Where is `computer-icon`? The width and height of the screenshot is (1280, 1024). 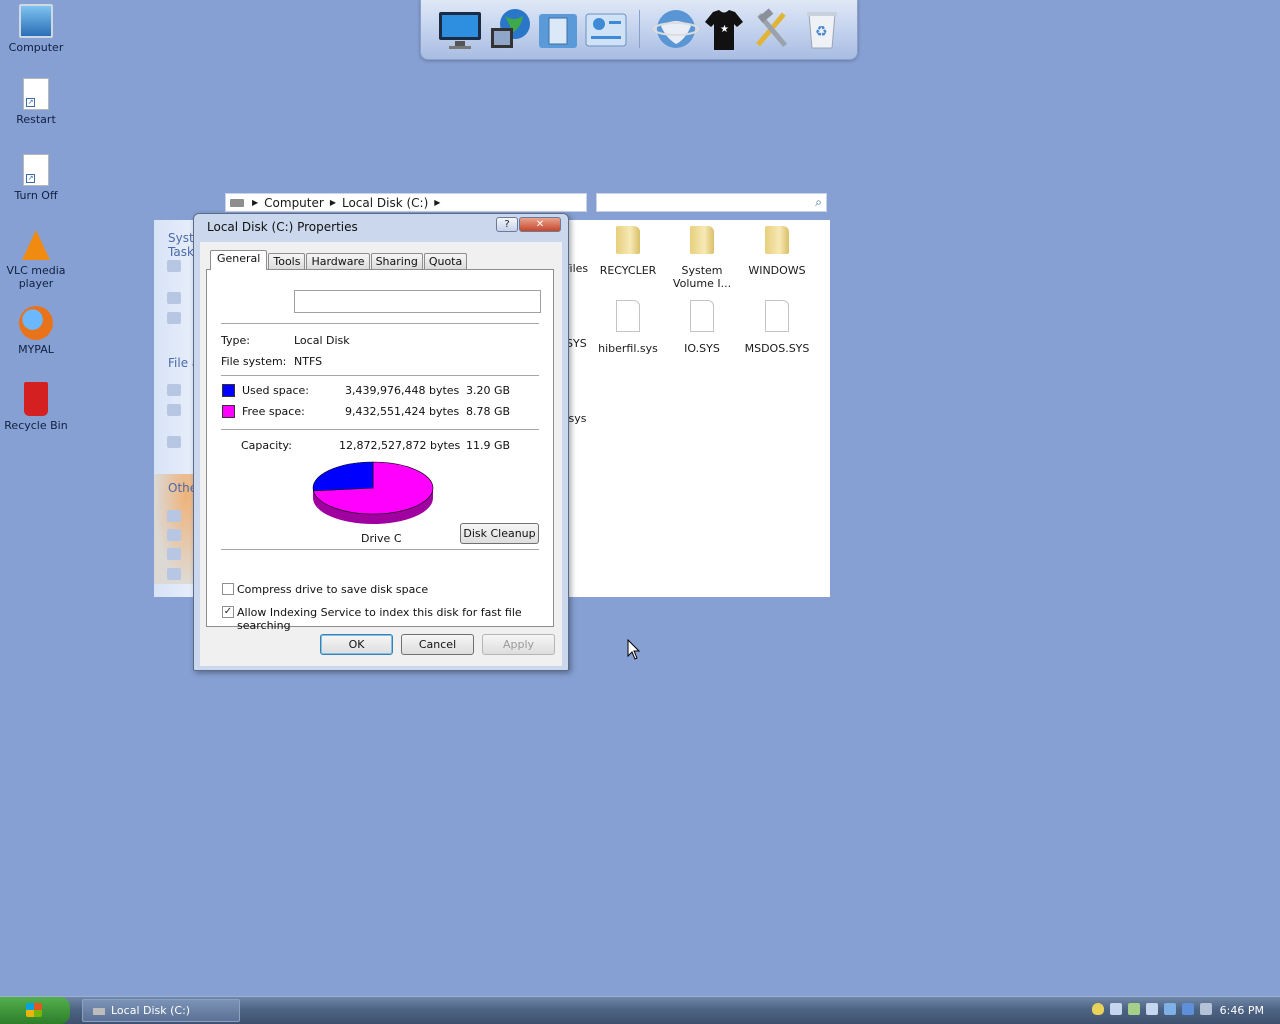 computer-icon is located at coordinates (36, 21).